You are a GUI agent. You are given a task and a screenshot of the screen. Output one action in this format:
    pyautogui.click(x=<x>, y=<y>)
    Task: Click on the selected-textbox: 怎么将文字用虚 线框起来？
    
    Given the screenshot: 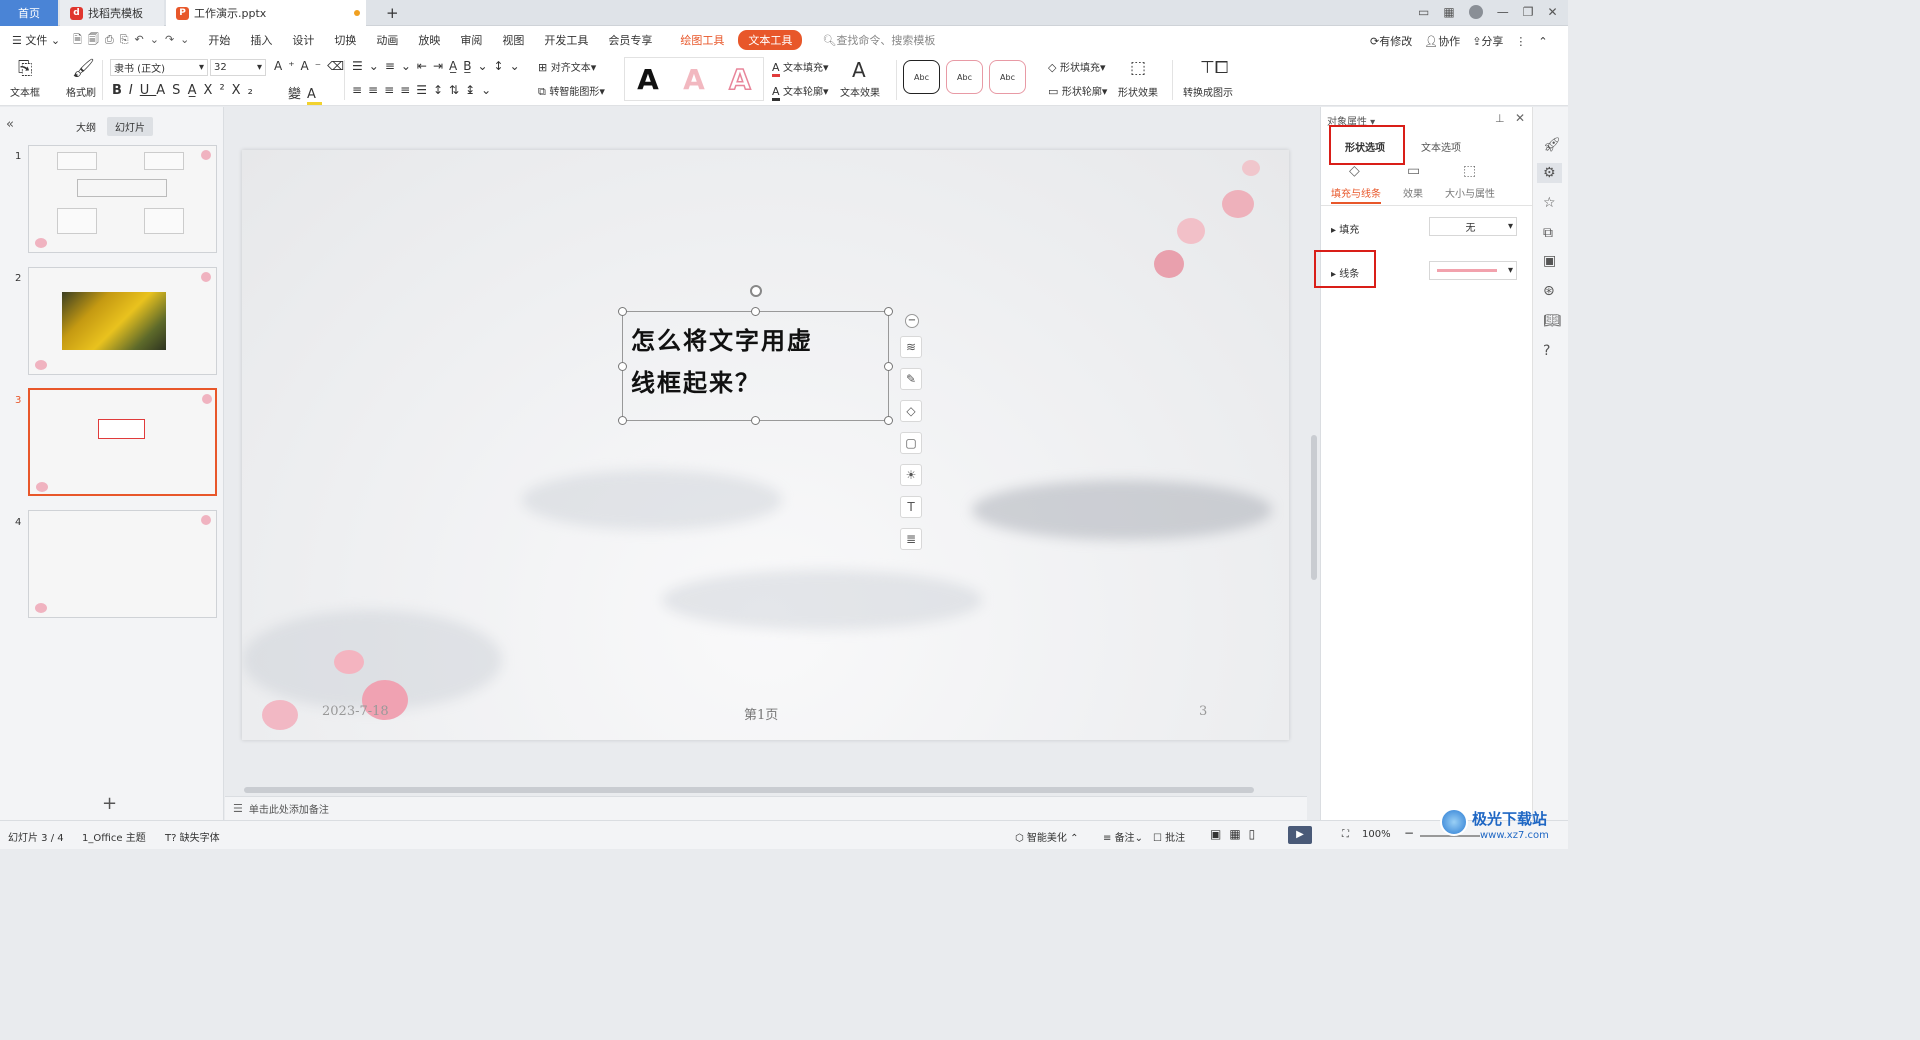 What is the action you would take?
    pyautogui.click(x=755, y=366)
    